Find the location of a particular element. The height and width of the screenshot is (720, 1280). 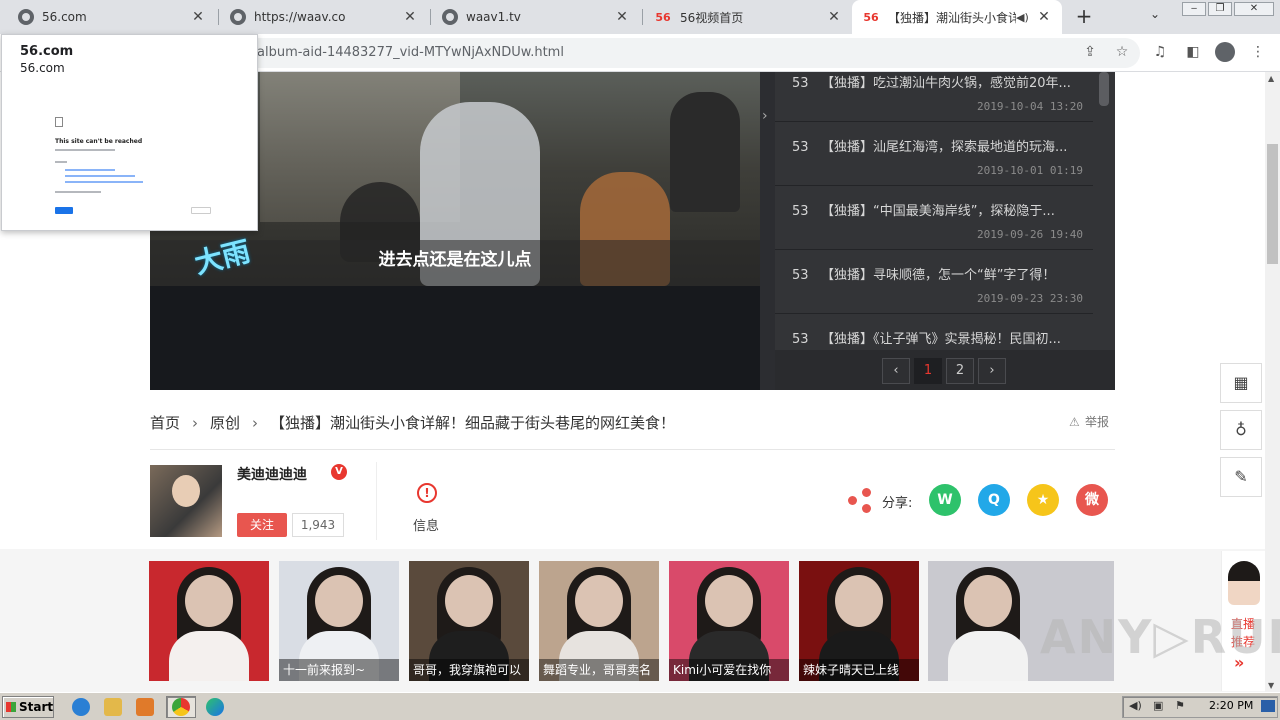

explorer-folder-icon is located at coordinates (113, 707).